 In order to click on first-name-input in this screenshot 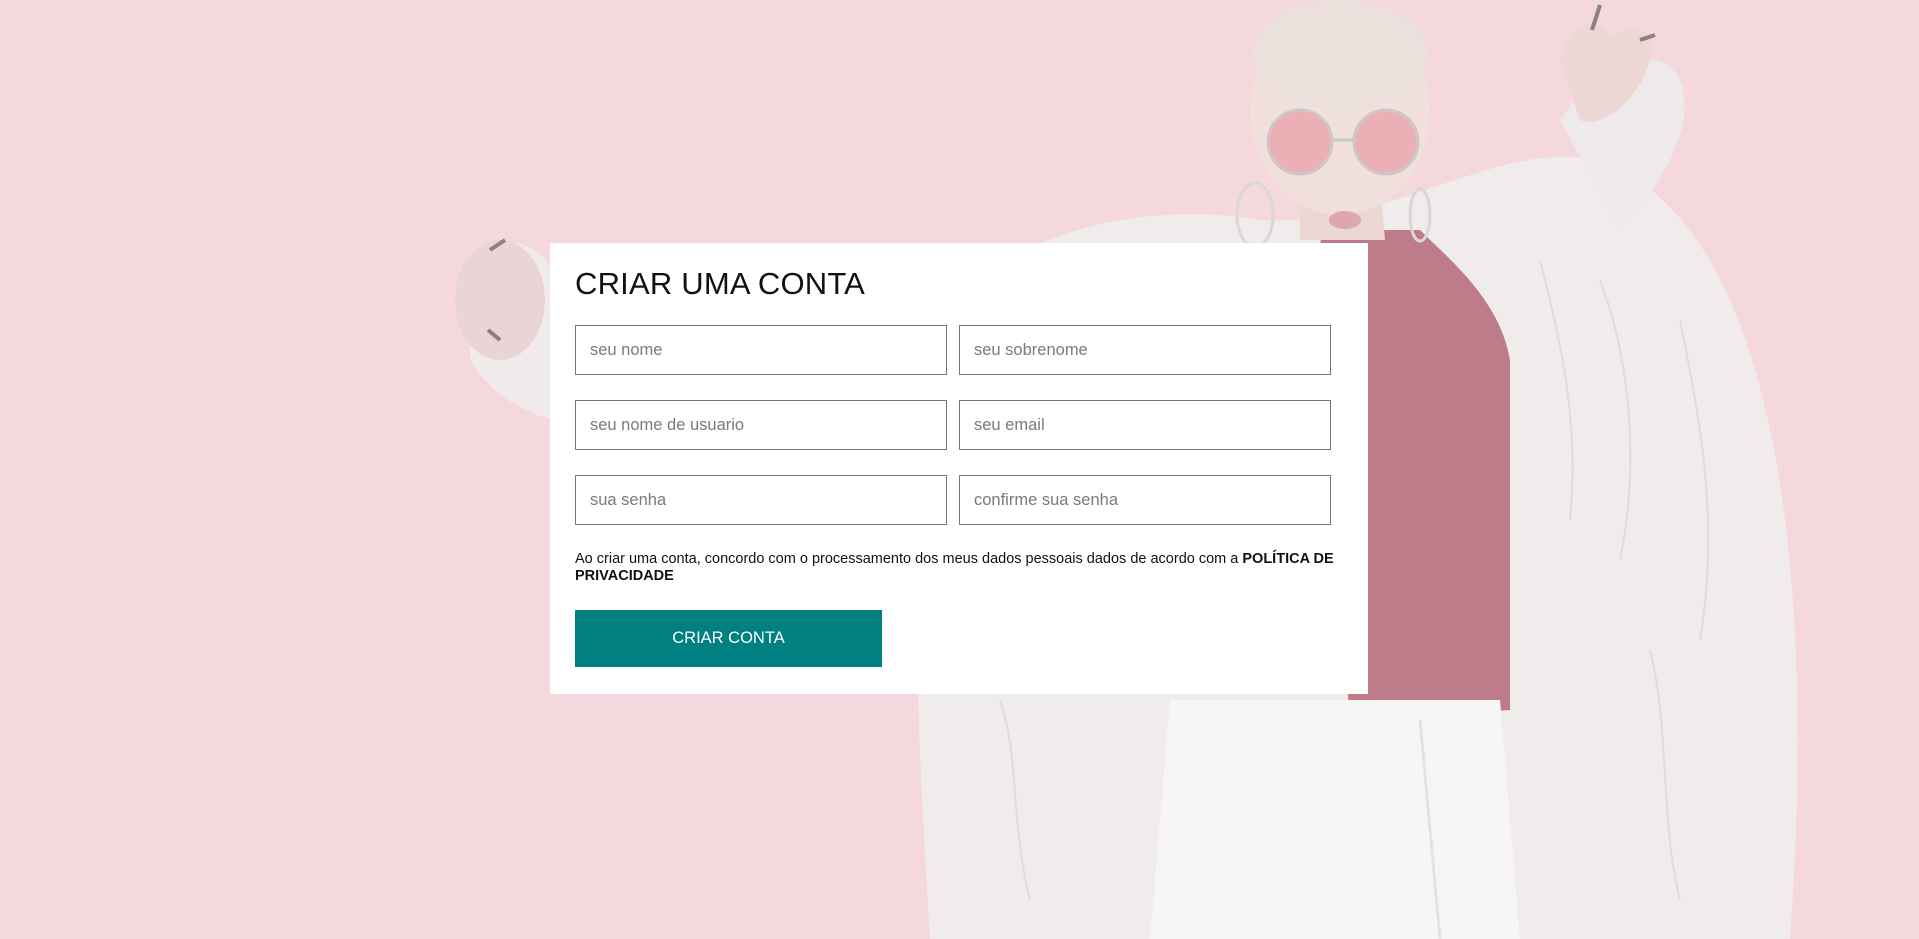, I will do `click(761, 350)`.